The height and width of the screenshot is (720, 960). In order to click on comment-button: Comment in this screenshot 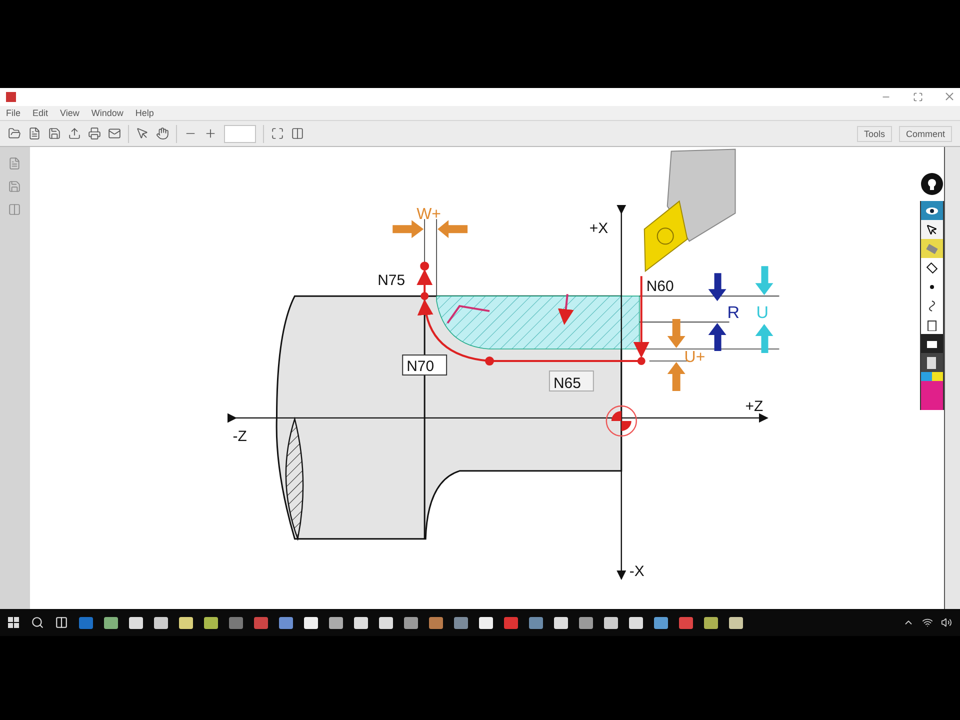, I will do `click(925, 134)`.